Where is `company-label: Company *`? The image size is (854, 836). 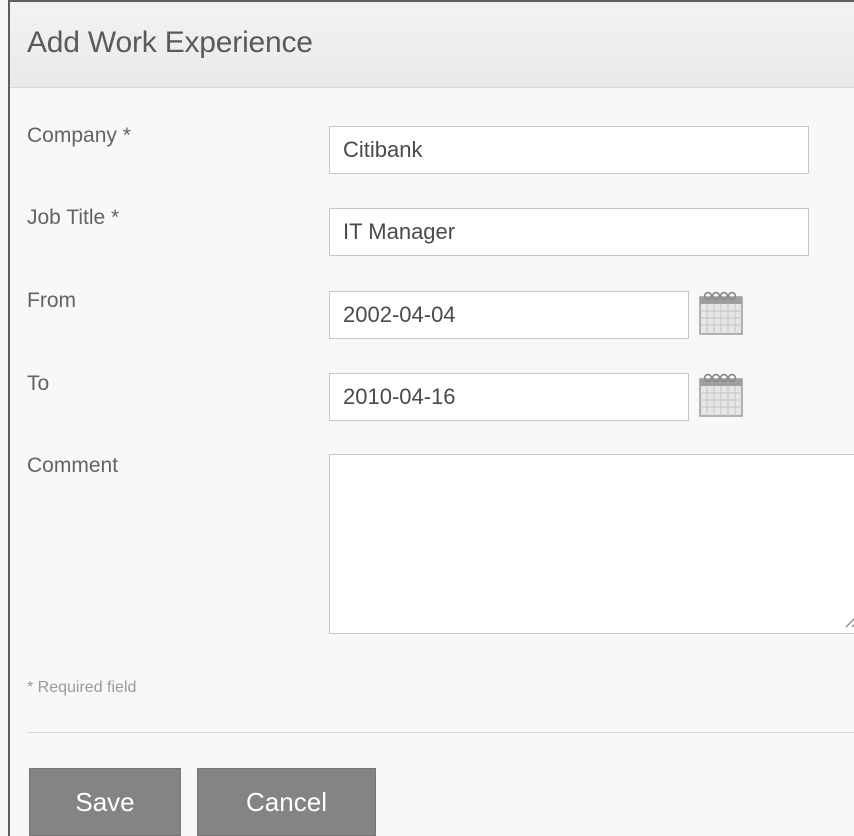
company-label: Company * is located at coordinates (79, 135).